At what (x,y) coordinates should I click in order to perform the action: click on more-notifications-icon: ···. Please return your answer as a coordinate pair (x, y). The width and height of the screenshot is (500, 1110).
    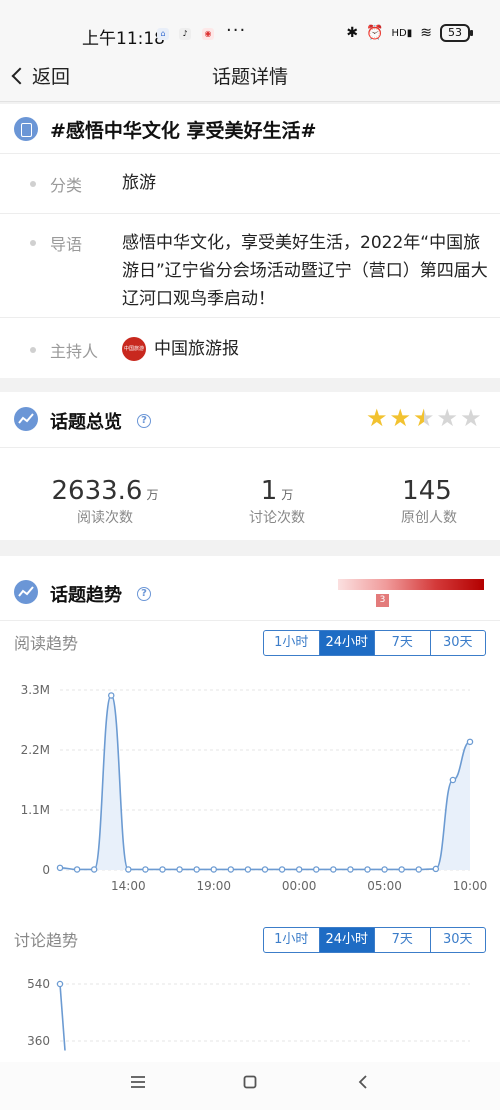
    Looking at the image, I should click on (236, 30).